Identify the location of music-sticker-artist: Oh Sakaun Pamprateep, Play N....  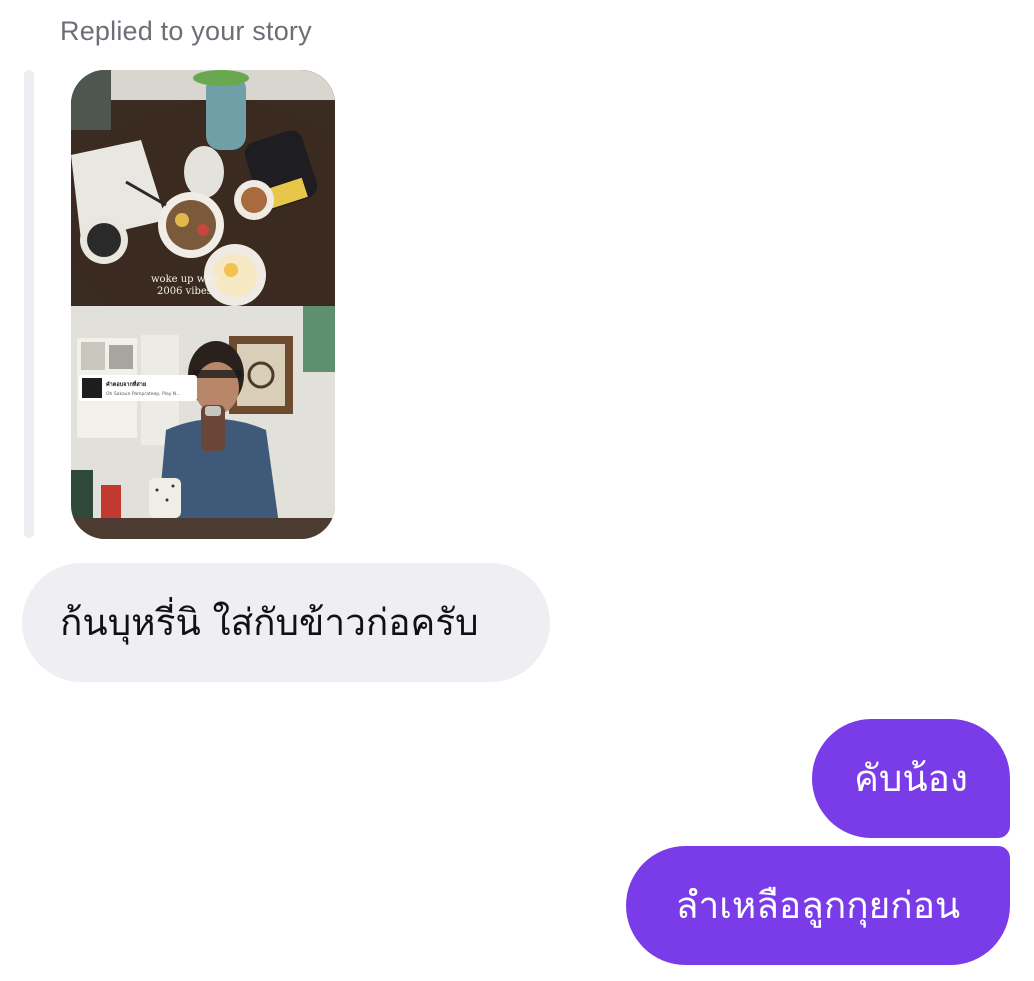
(143, 394).